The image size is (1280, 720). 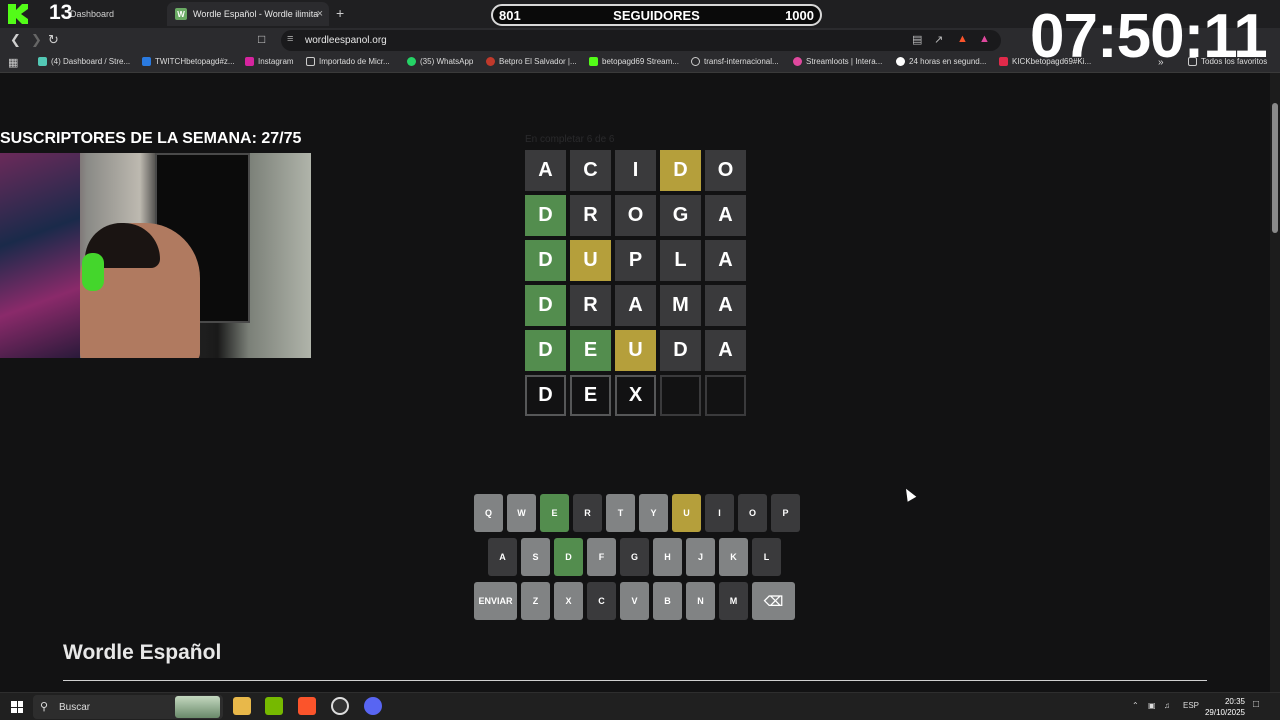 I want to click on board-row: DEX, so click(x=635, y=395).